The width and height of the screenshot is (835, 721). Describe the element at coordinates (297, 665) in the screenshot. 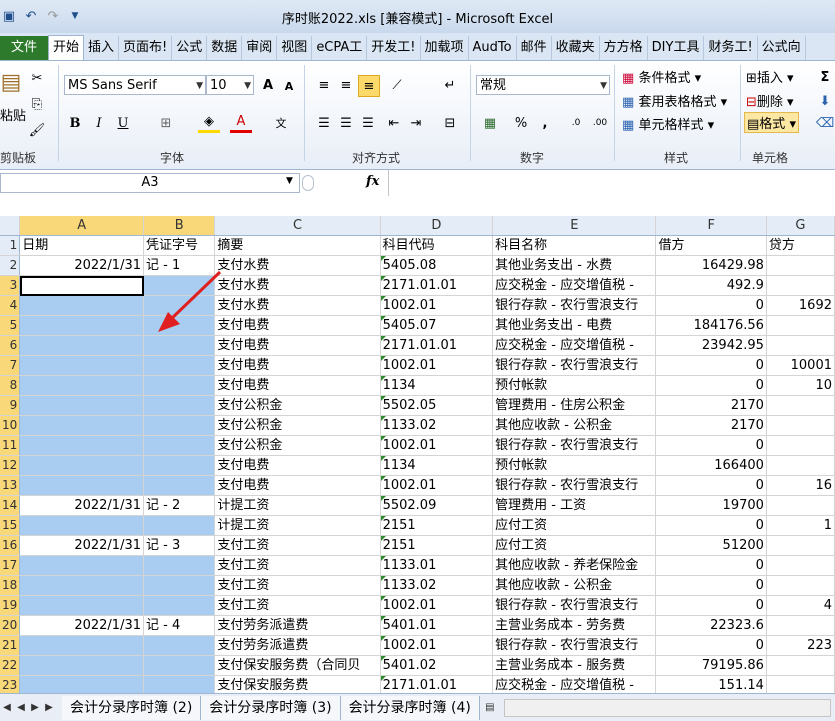

I see `cell-c: 支付保安服务费（合同贝` at that location.